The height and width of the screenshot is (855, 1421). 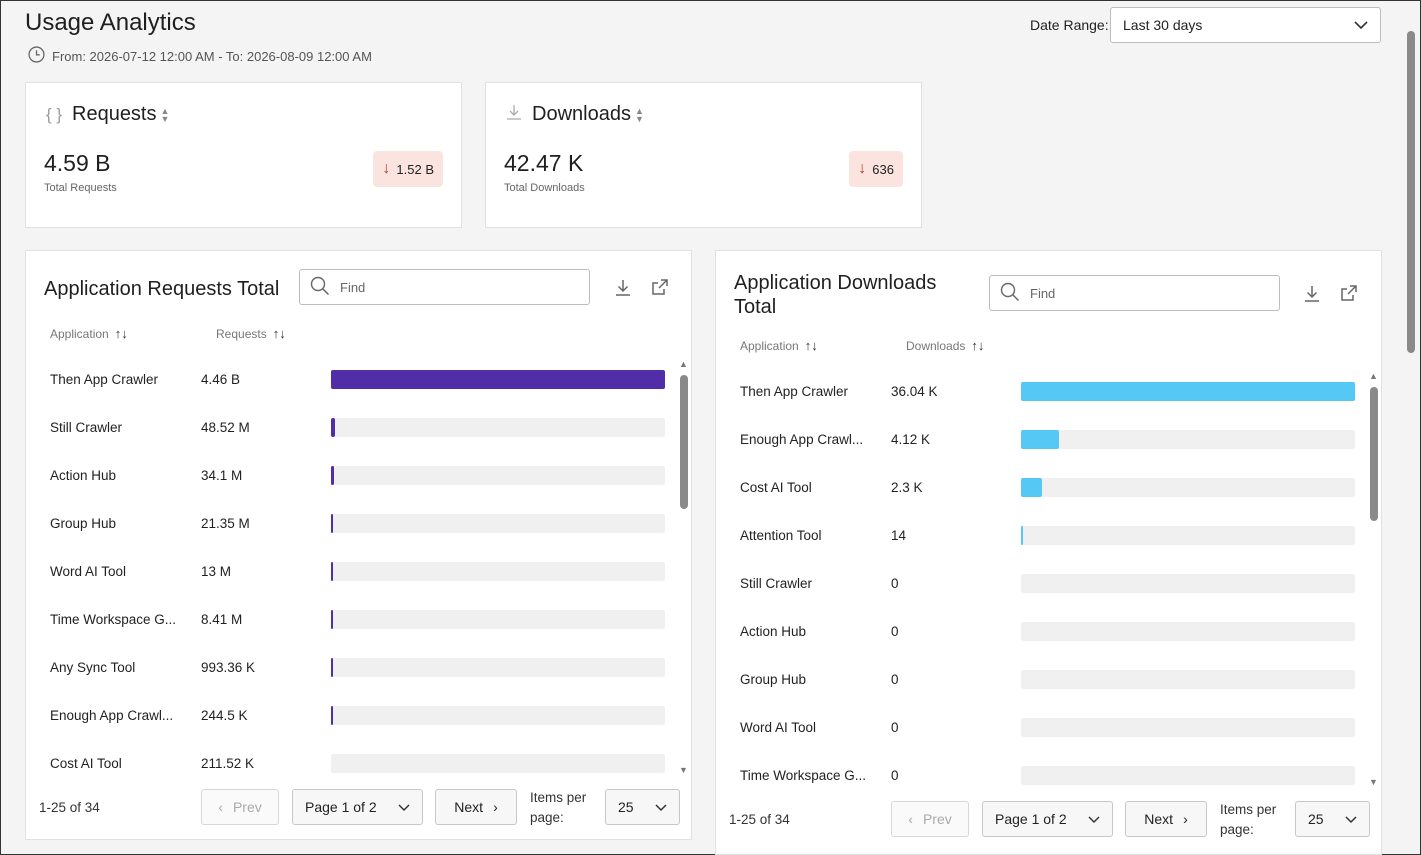 I want to click on table-row: Word AI Tool 0, so click(x=1048, y=727).